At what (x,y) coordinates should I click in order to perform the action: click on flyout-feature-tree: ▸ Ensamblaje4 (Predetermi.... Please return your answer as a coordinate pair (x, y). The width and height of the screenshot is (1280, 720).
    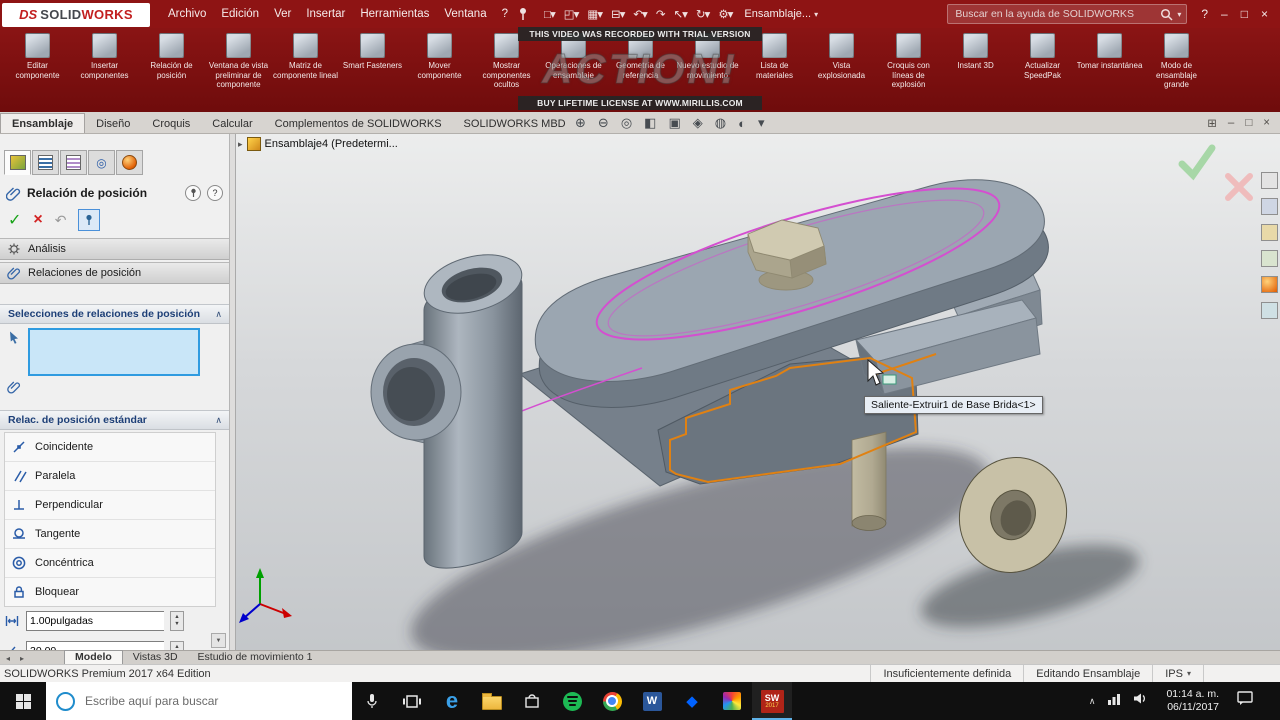
    Looking at the image, I should click on (318, 144).